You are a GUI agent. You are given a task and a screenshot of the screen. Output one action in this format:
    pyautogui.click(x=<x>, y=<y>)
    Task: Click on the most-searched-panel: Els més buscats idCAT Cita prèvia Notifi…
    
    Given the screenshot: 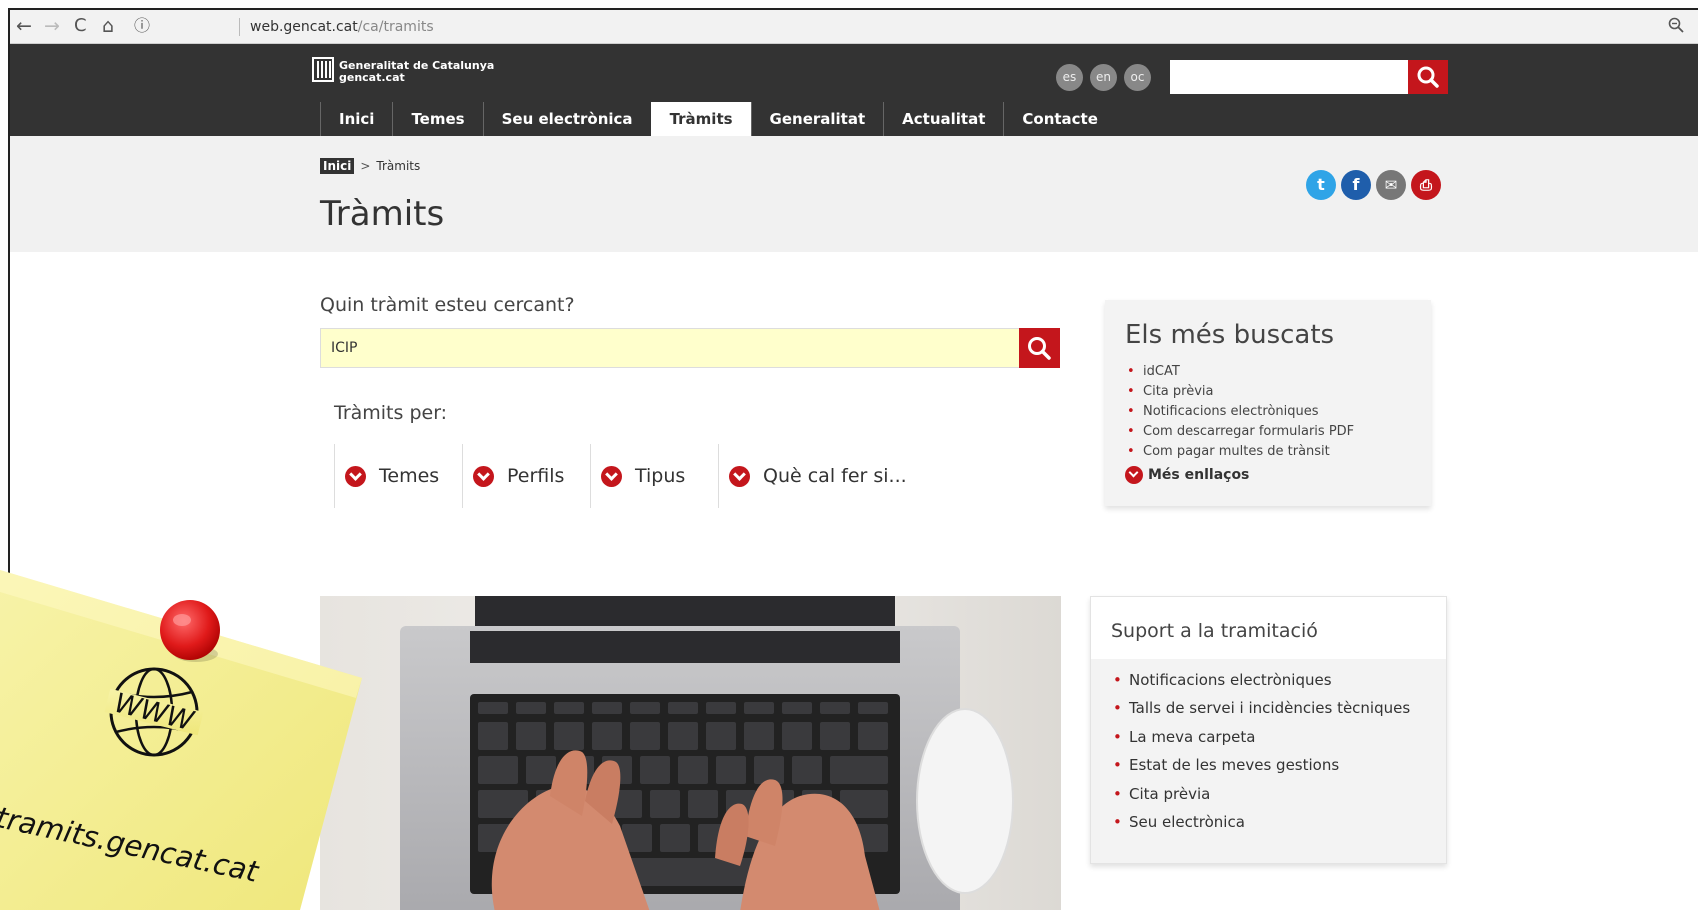 What is the action you would take?
    pyautogui.click(x=1268, y=403)
    